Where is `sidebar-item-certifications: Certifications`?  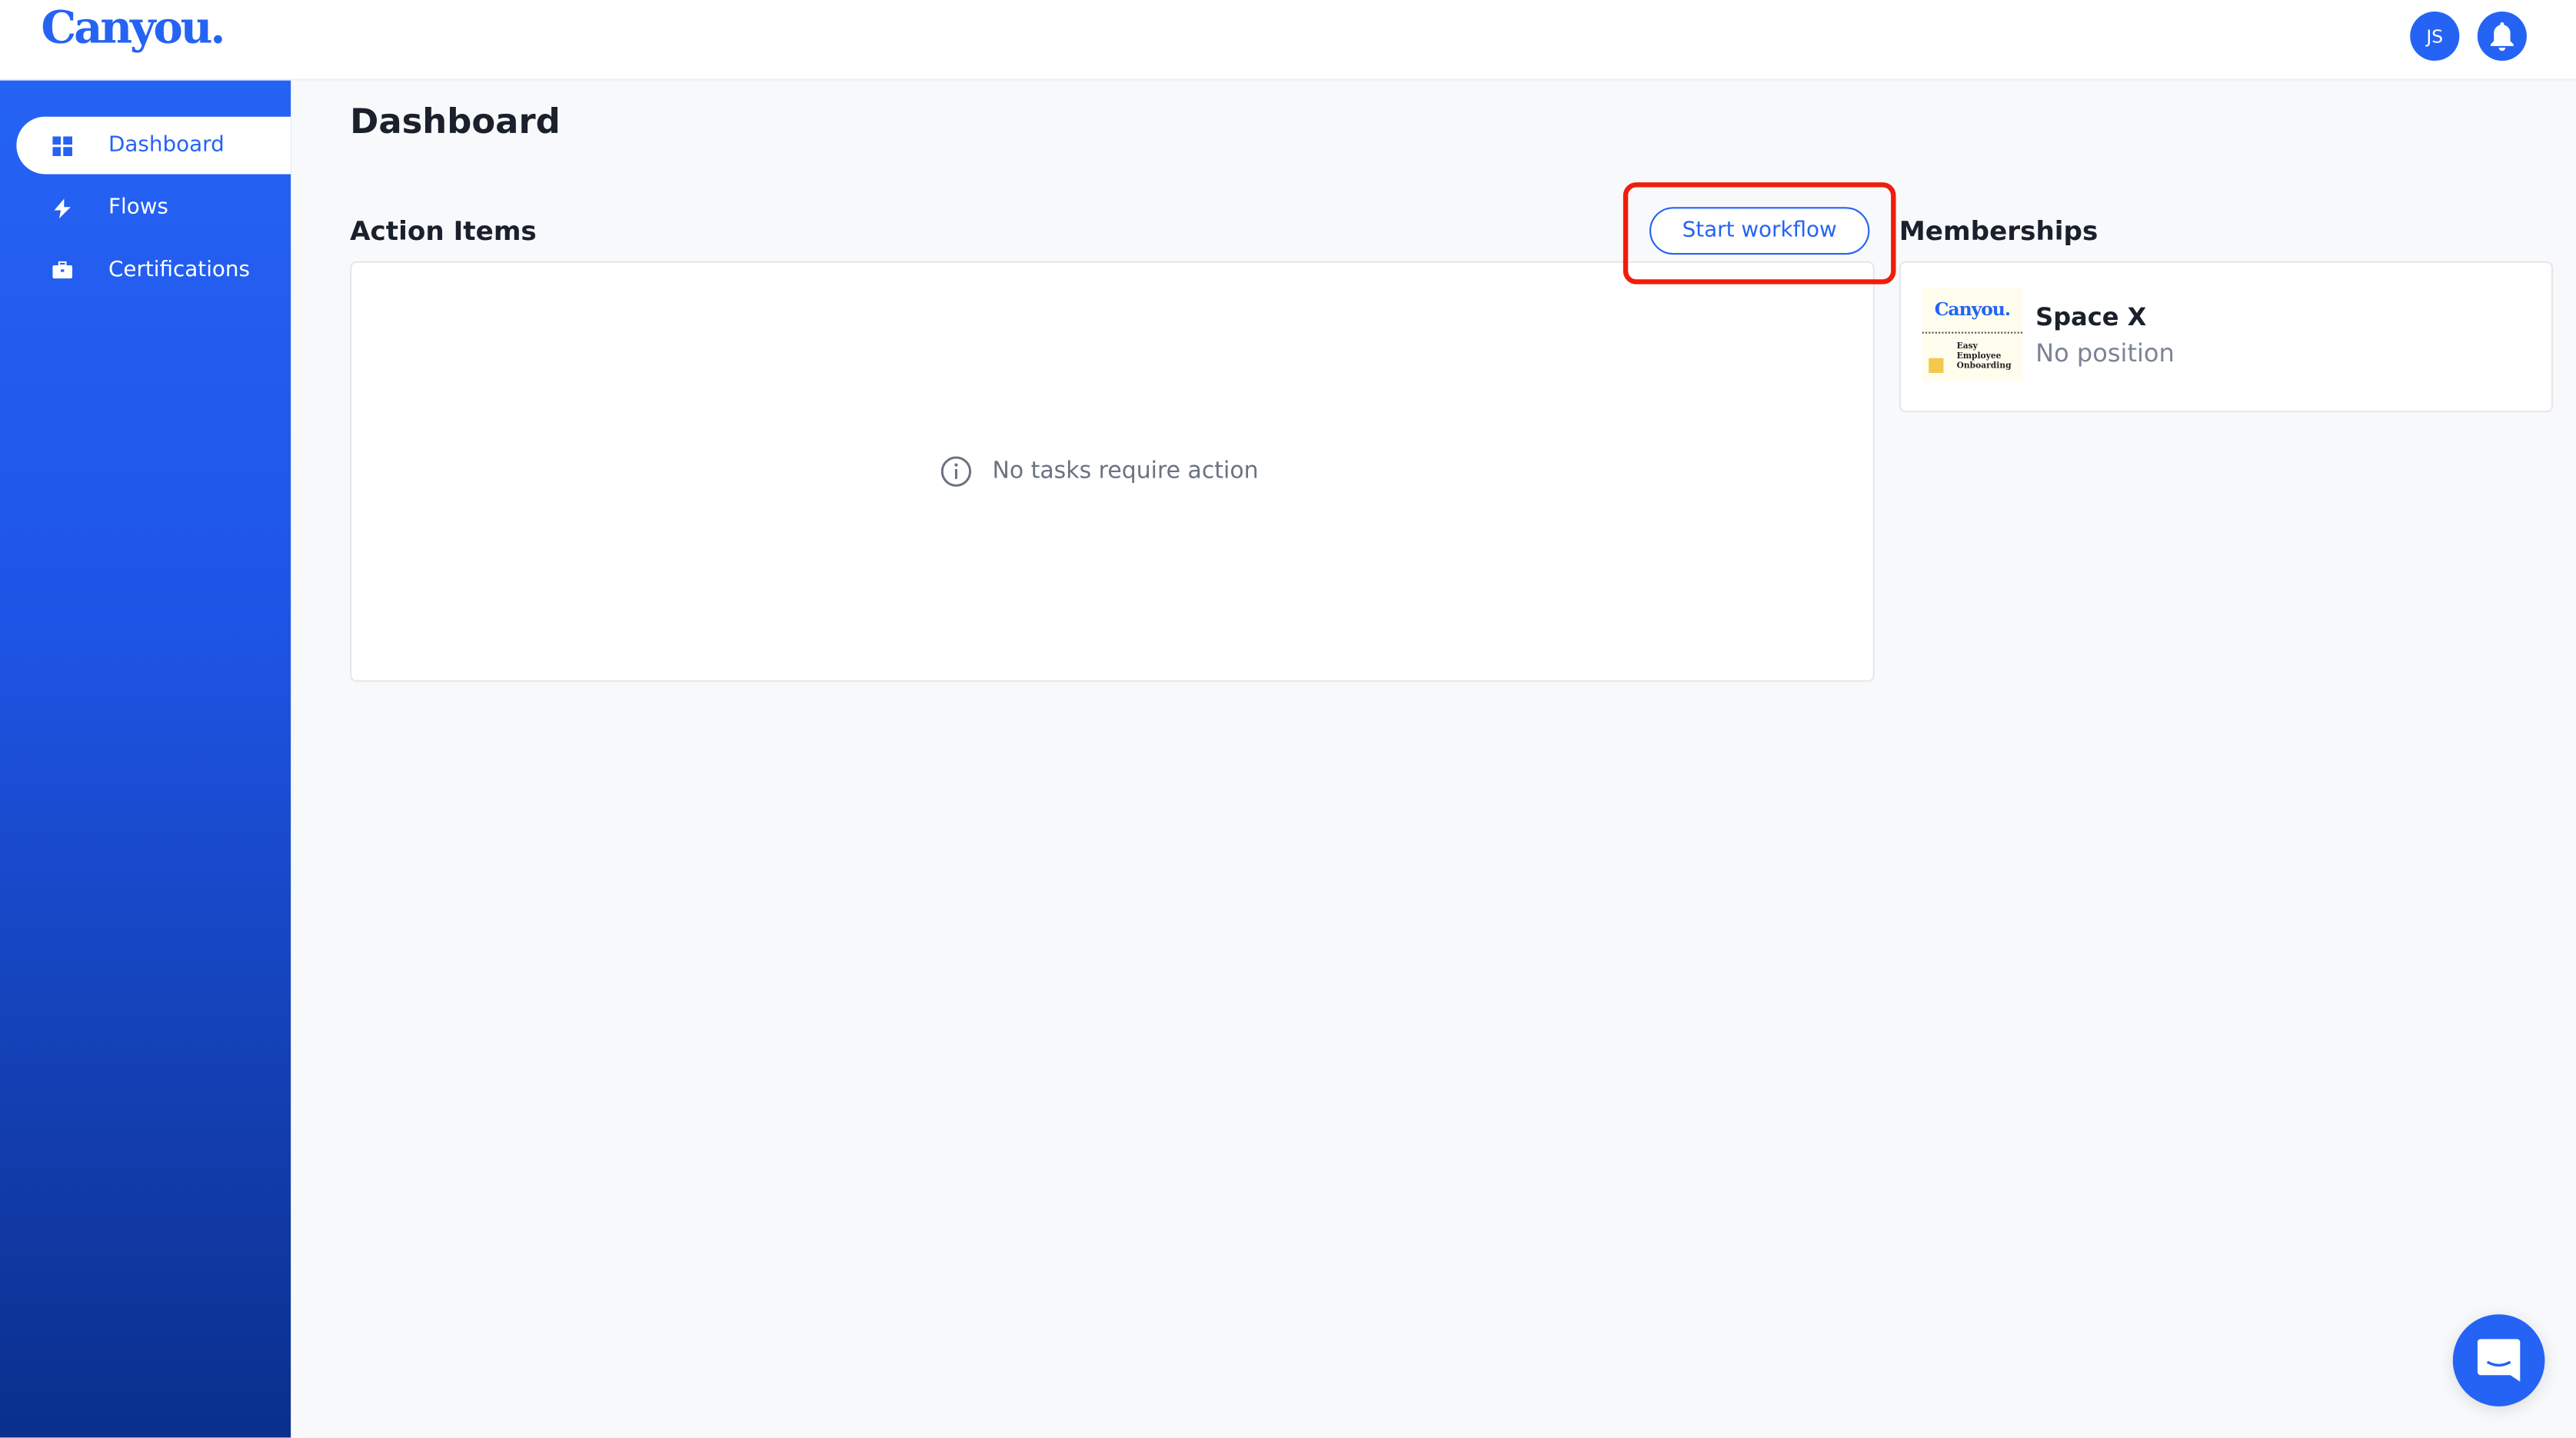 sidebar-item-certifications: Certifications is located at coordinates (153, 270).